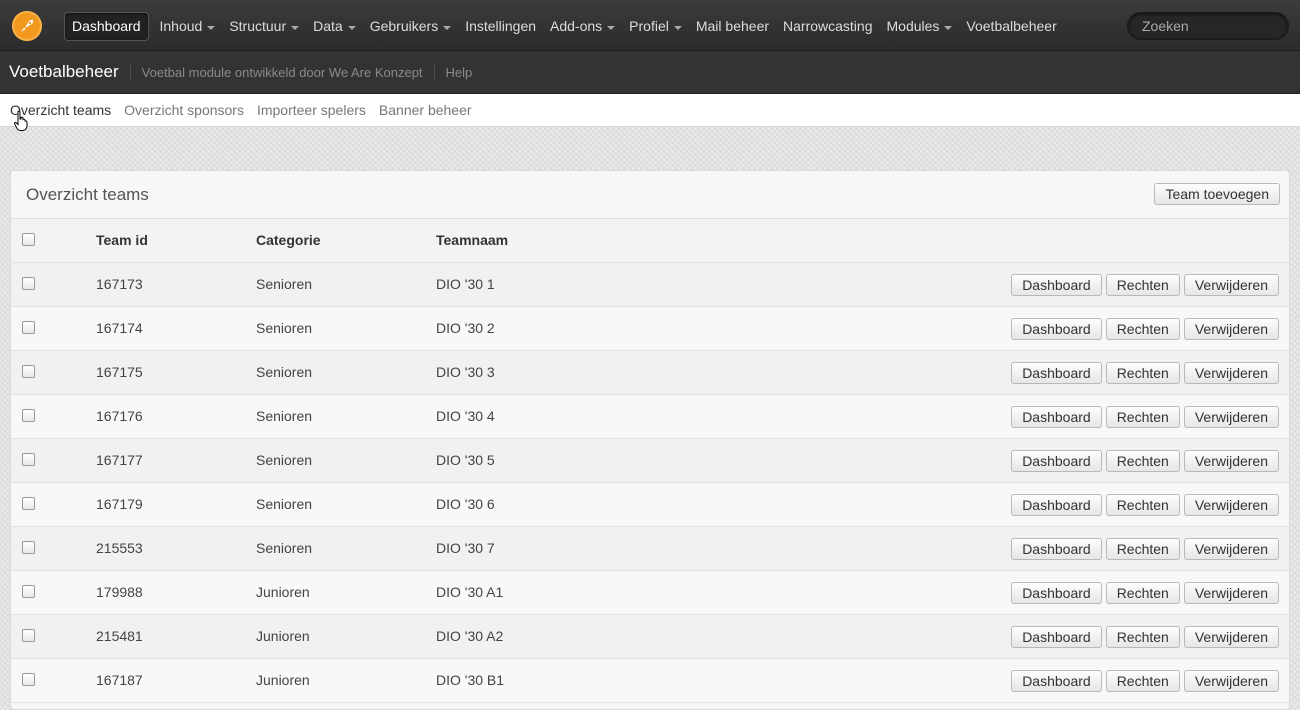 The image size is (1300, 710). I want to click on team-id: 167173, so click(119, 284).